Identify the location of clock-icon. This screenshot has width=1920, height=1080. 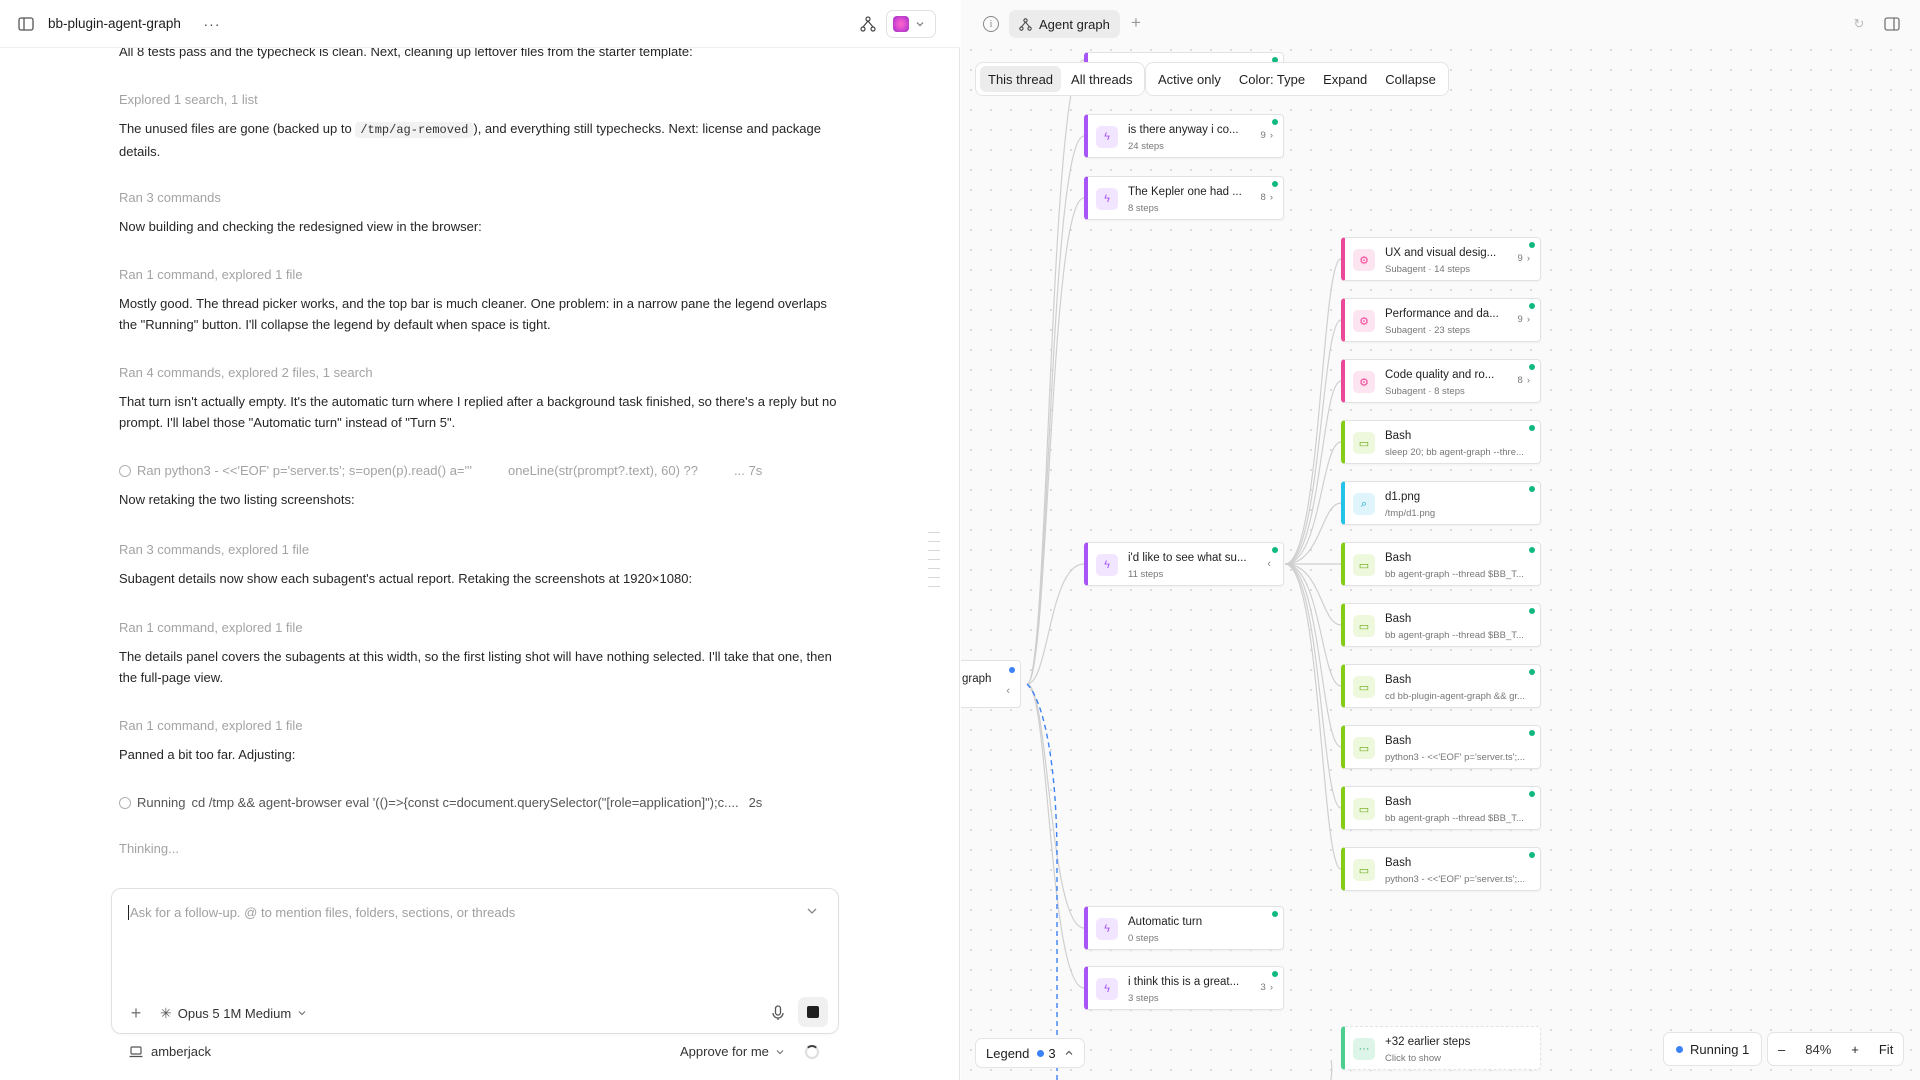
(125, 470).